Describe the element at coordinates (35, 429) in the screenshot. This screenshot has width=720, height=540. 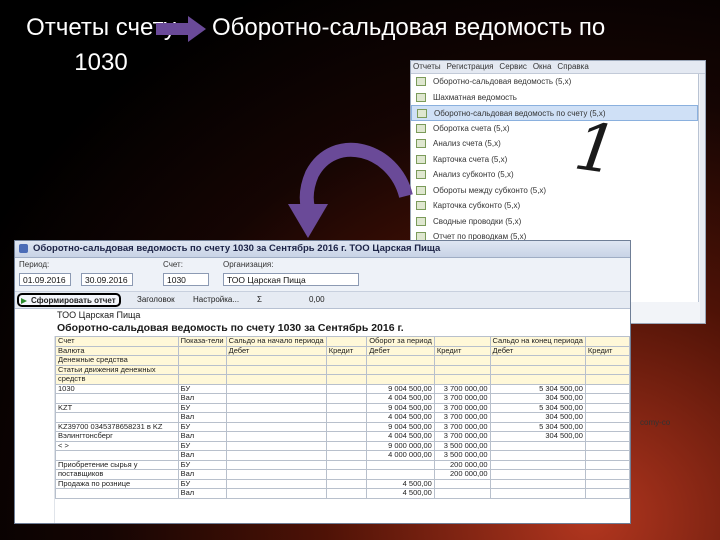
I see `grouping-gutter` at that location.